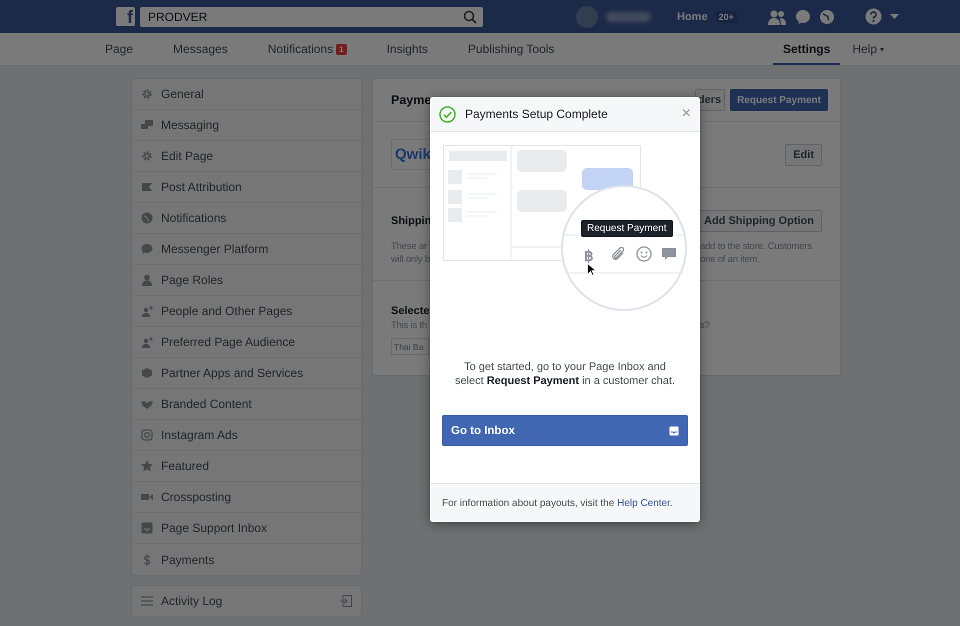  I want to click on home-link: Home, so click(692, 16).